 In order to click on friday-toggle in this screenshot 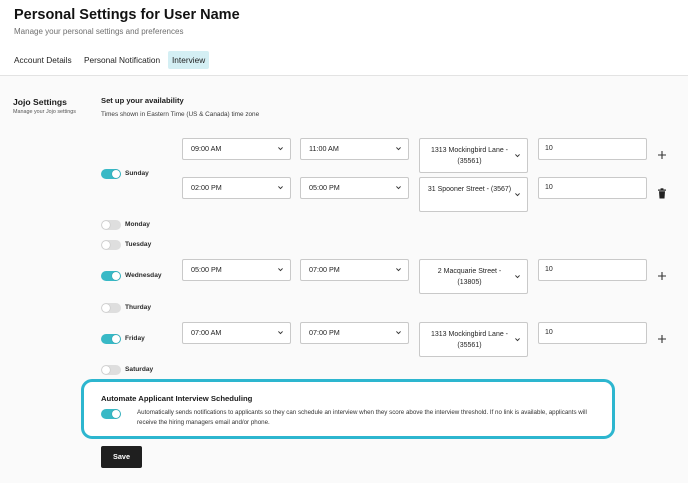, I will do `click(111, 339)`.